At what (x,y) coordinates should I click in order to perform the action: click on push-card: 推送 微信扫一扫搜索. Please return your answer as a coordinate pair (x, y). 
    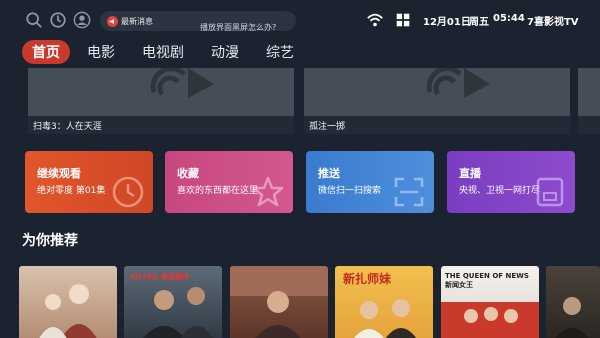
    Looking at the image, I should click on (370, 182).